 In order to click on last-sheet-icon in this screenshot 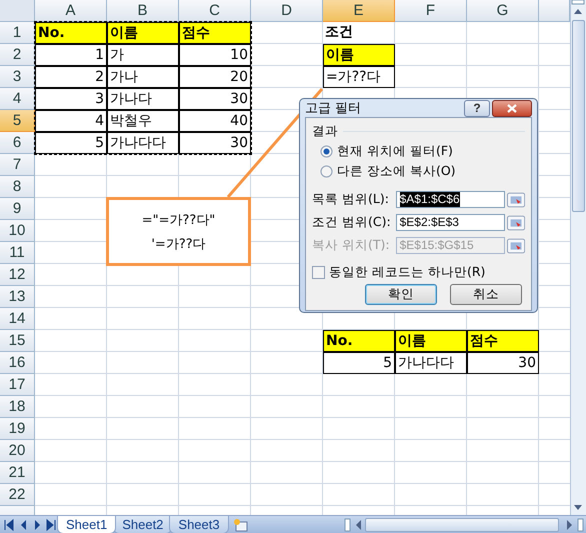, I will do `click(51, 525)`.